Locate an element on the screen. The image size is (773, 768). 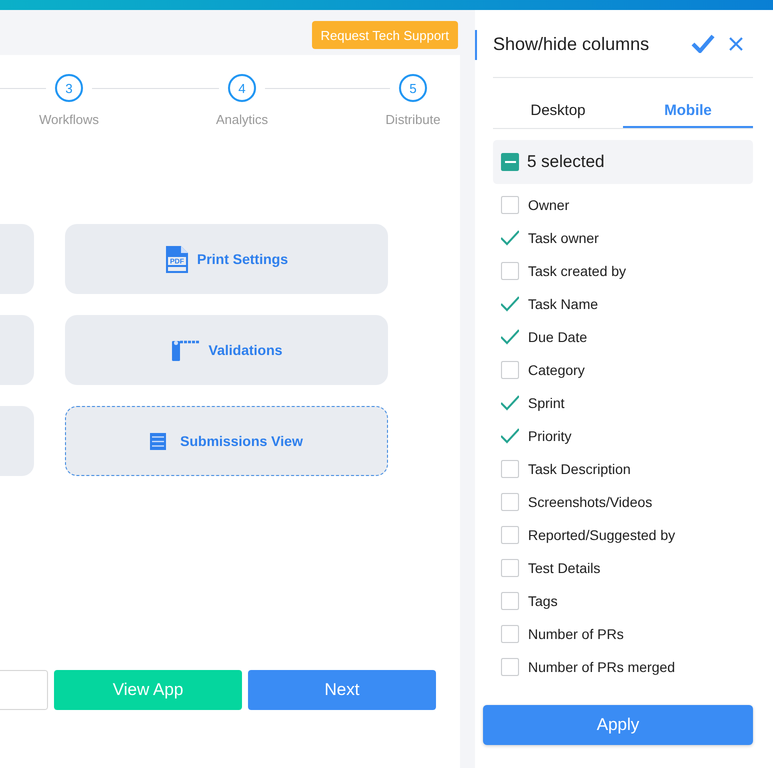
close-icon is located at coordinates (736, 43).